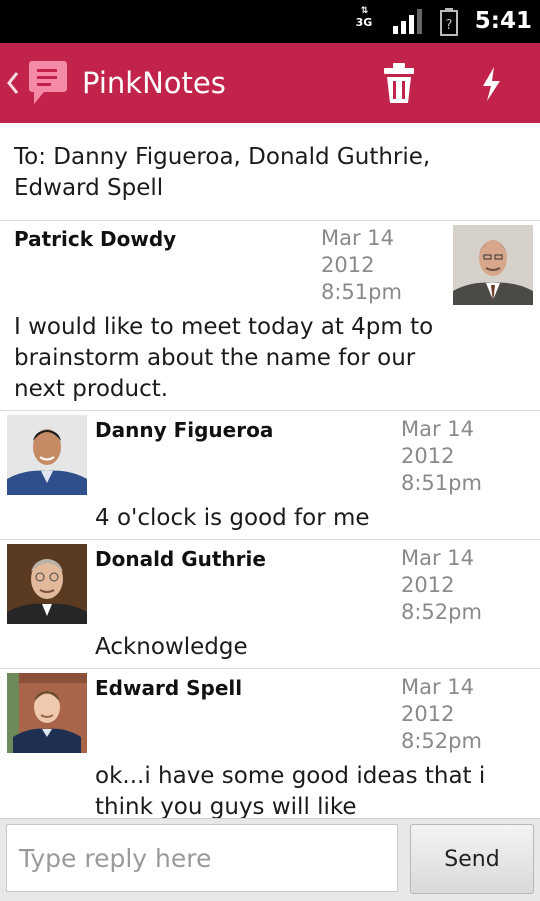  What do you see at coordinates (48, 84) in the screenshot?
I see `pinknotes-logo-icon` at bounding box center [48, 84].